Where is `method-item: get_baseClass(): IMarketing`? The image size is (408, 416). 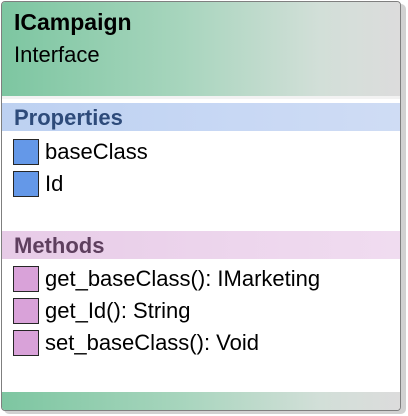 method-item: get_baseClass(): IMarketing is located at coordinates (203, 279).